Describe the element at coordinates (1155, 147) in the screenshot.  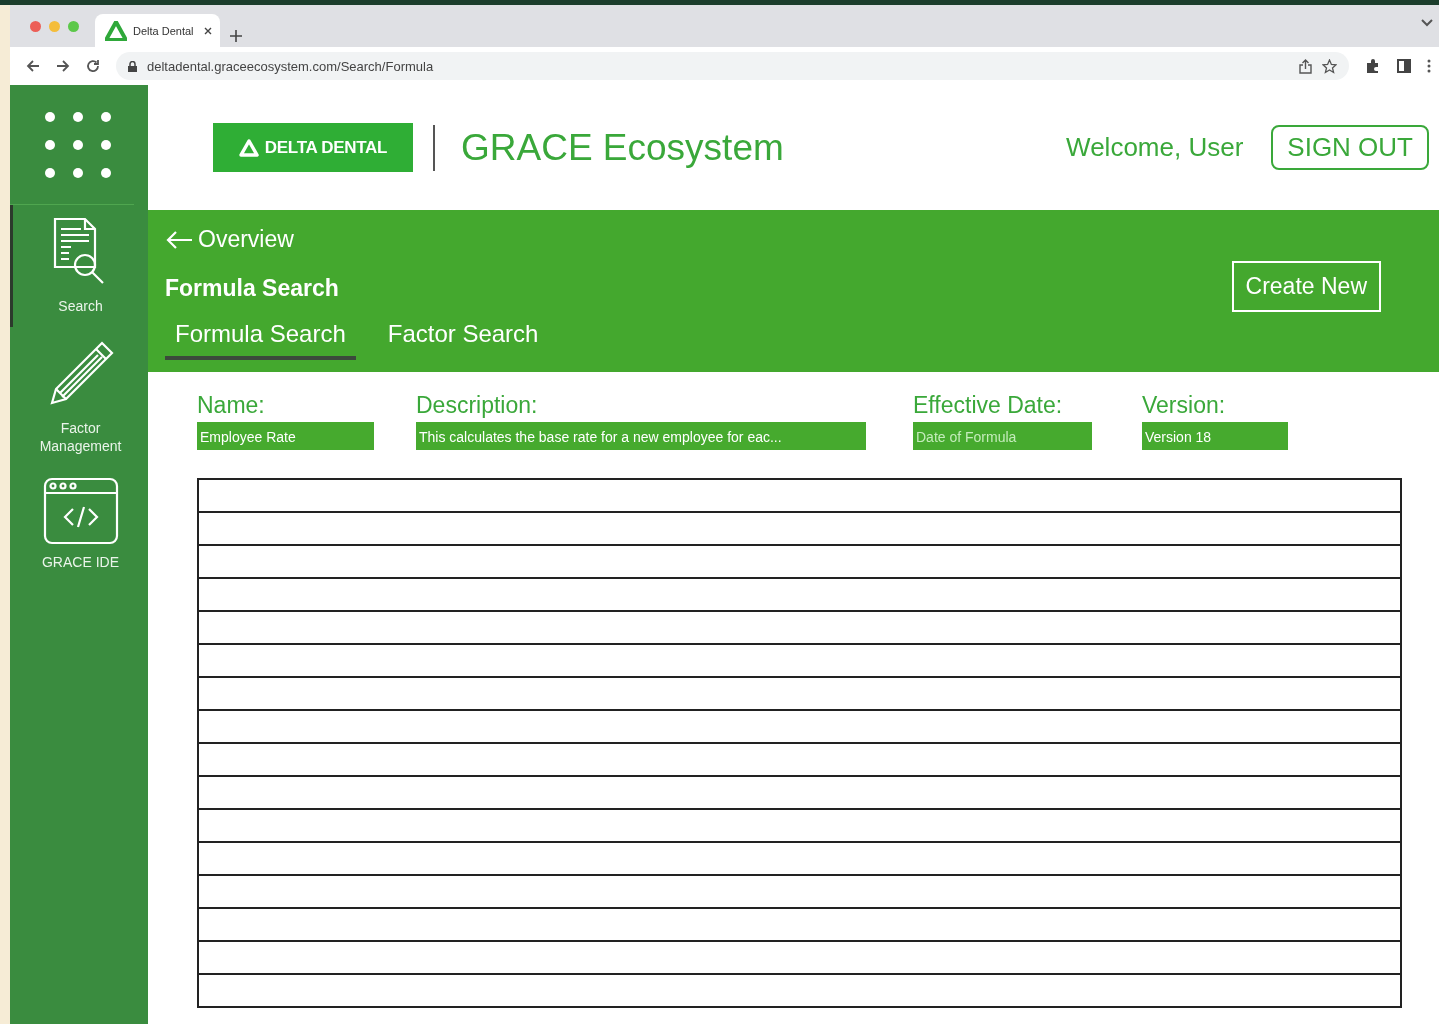
I see `welcome-text: Welcome, User` at that location.